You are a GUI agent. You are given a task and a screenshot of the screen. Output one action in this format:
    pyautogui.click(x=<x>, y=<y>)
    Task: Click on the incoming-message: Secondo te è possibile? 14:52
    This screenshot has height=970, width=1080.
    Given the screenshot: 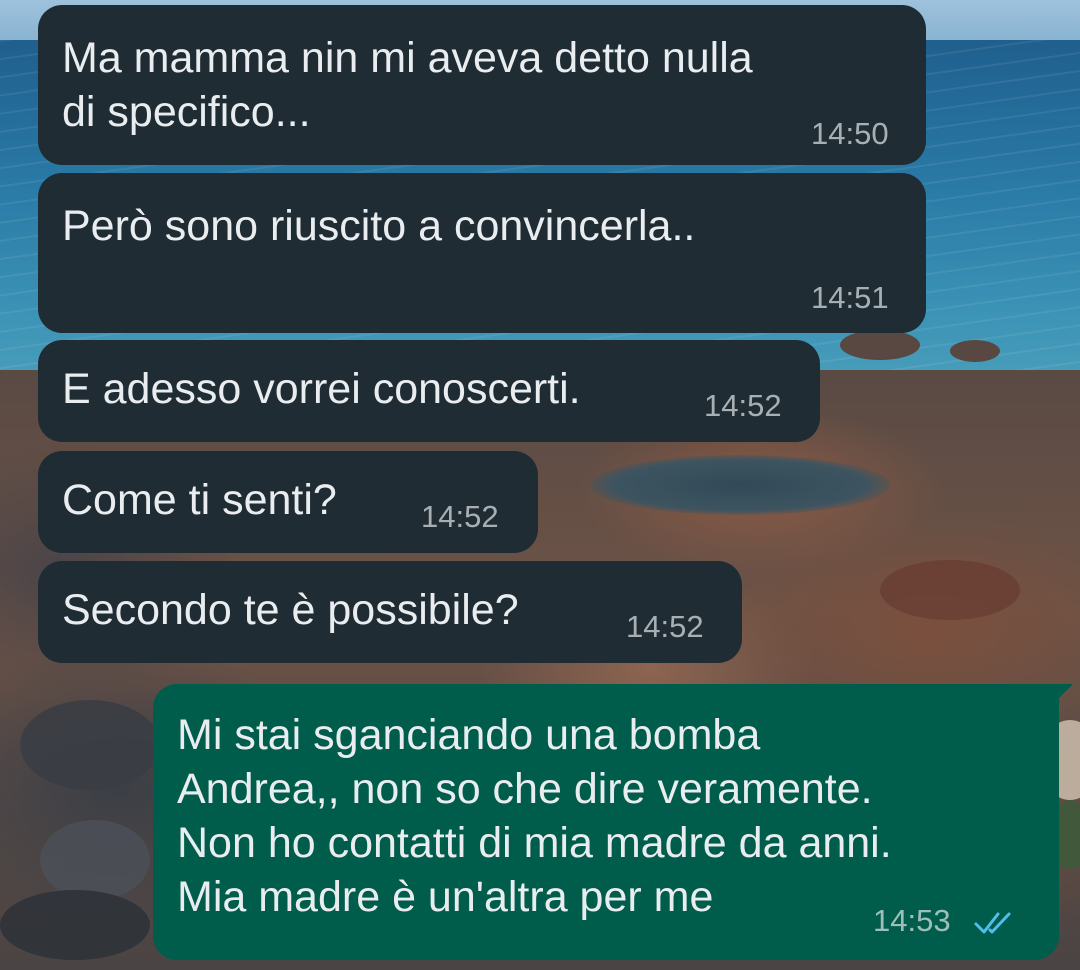 What is the action you would take?
    pyautogui.click(x=390, y=612)
    